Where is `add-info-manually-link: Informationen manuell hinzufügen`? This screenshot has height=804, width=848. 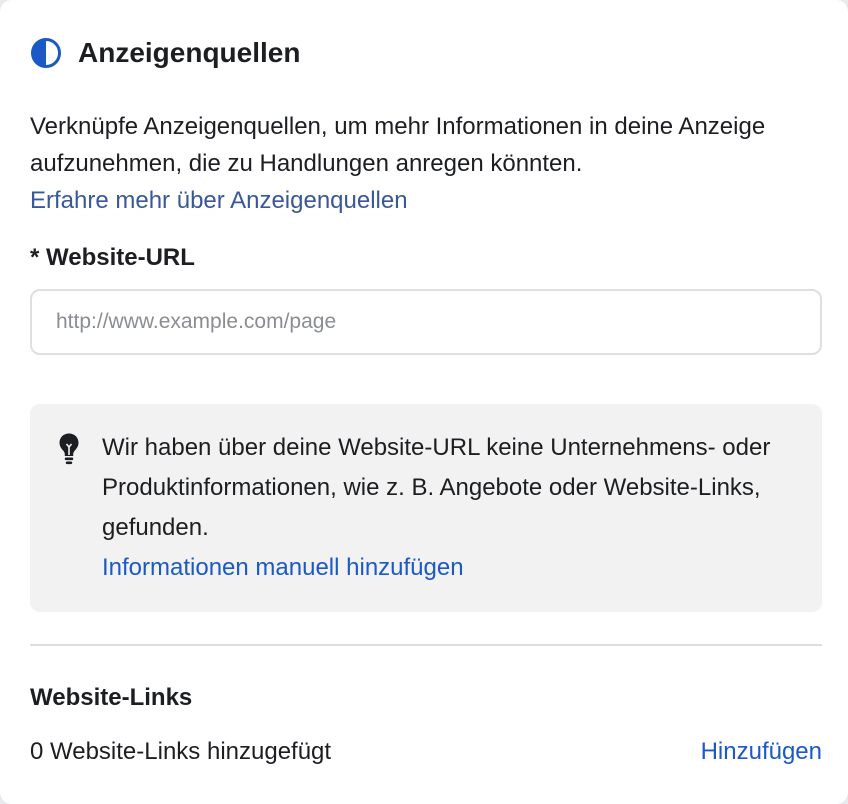 add-info-manually-link: Informationen manuell hinzufügen is located at coordinates (283, 567).